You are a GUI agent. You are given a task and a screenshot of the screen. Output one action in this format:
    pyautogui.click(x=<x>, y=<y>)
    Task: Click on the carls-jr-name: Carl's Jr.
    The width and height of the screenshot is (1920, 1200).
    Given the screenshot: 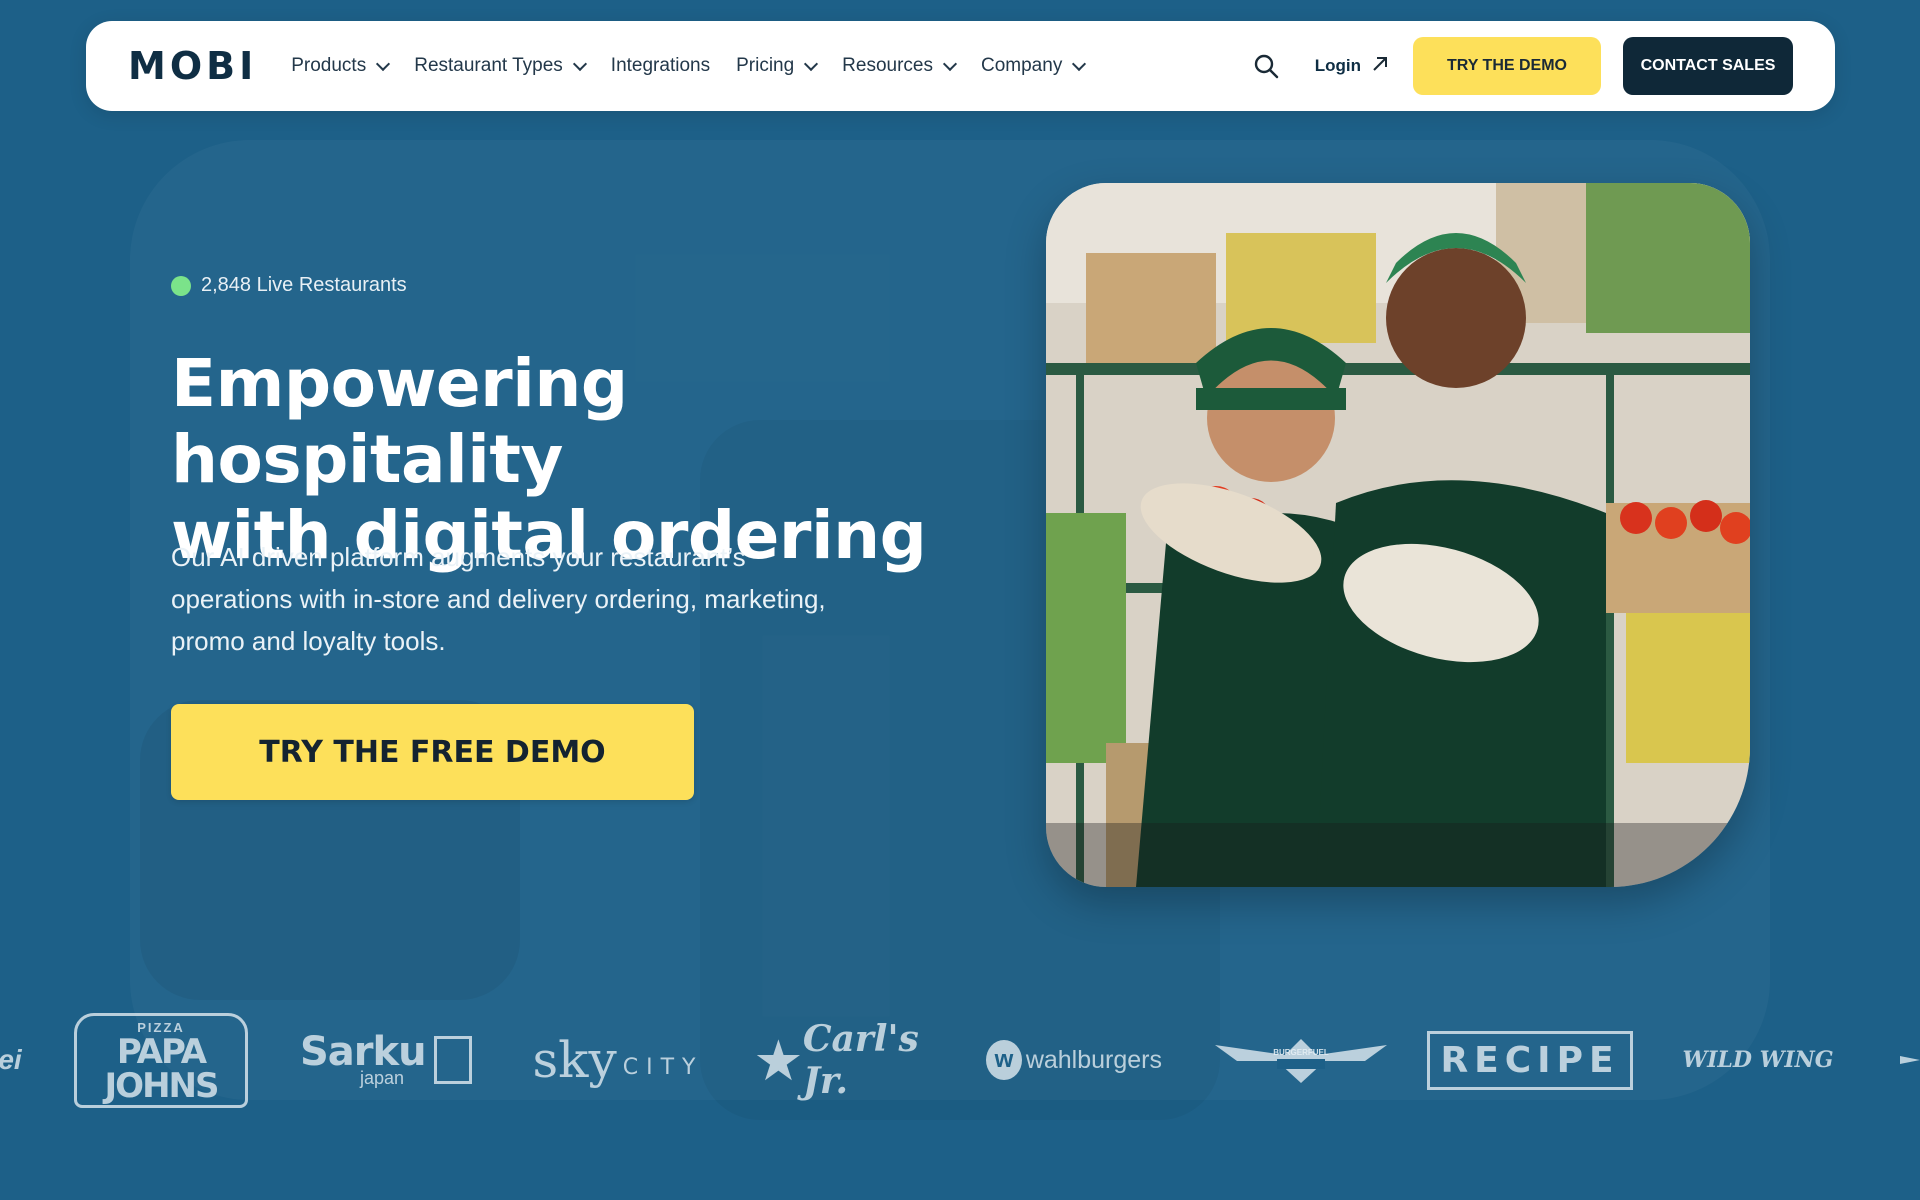 What is the action you would take?
    pyautogui.click(x=860, y=1060)
    